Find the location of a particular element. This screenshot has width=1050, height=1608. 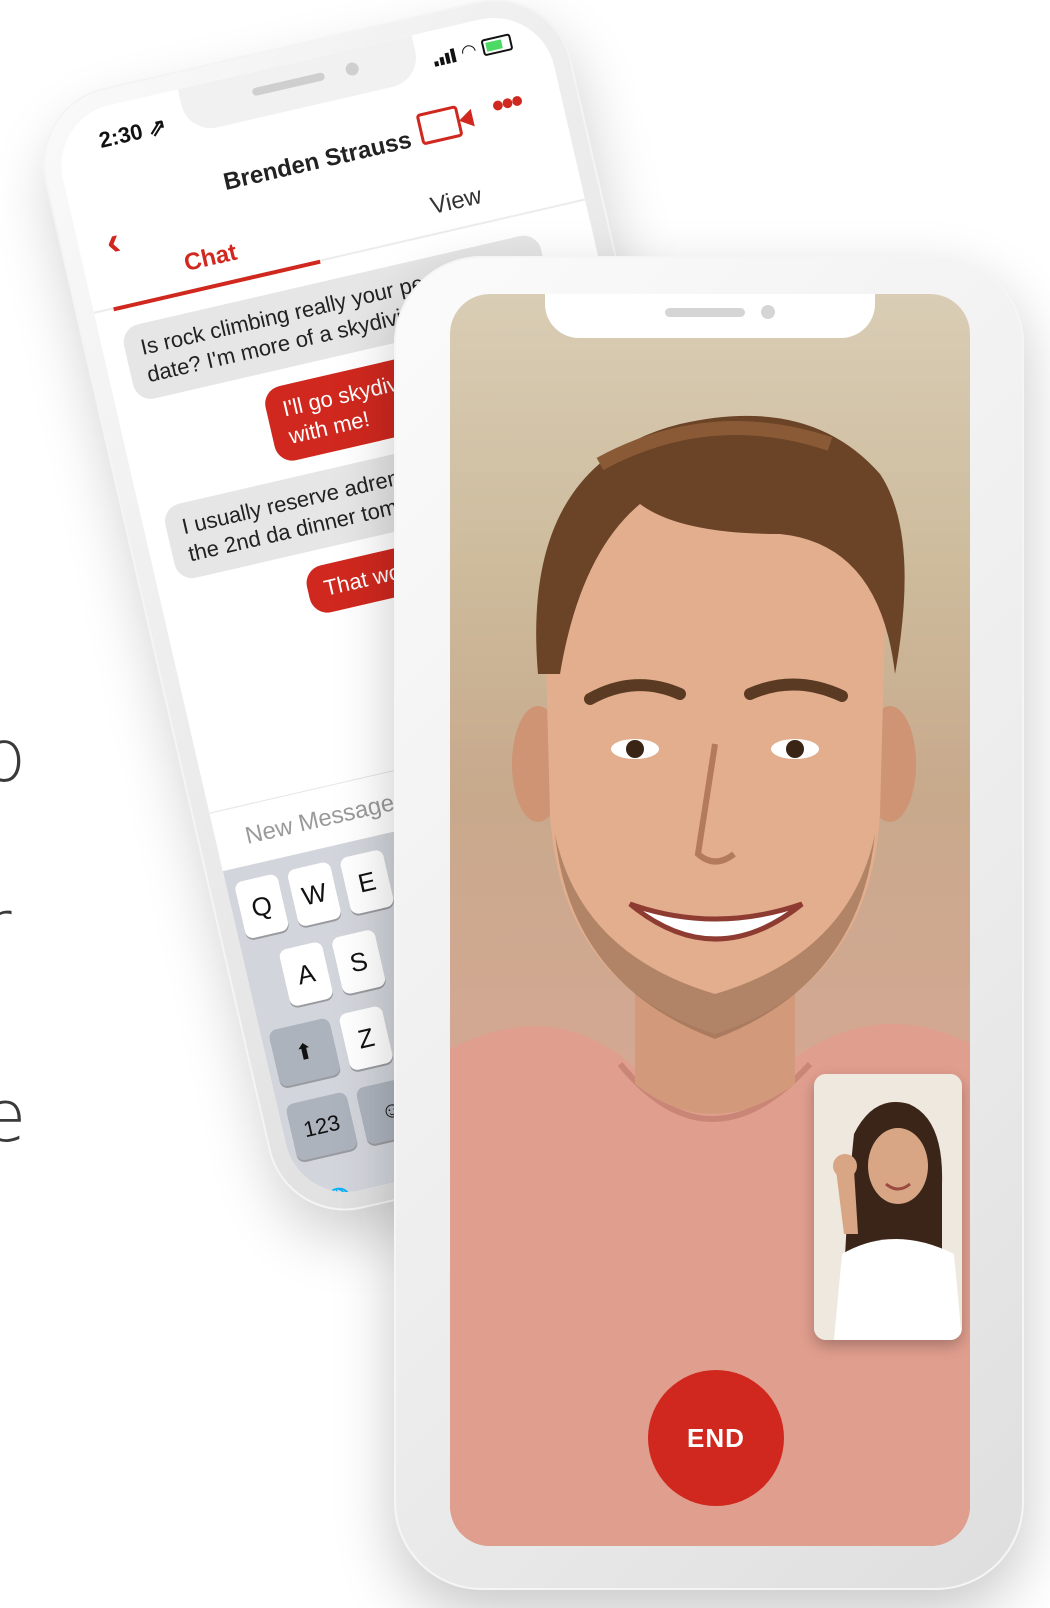

battery-icon is located at coordinates (497, 45).